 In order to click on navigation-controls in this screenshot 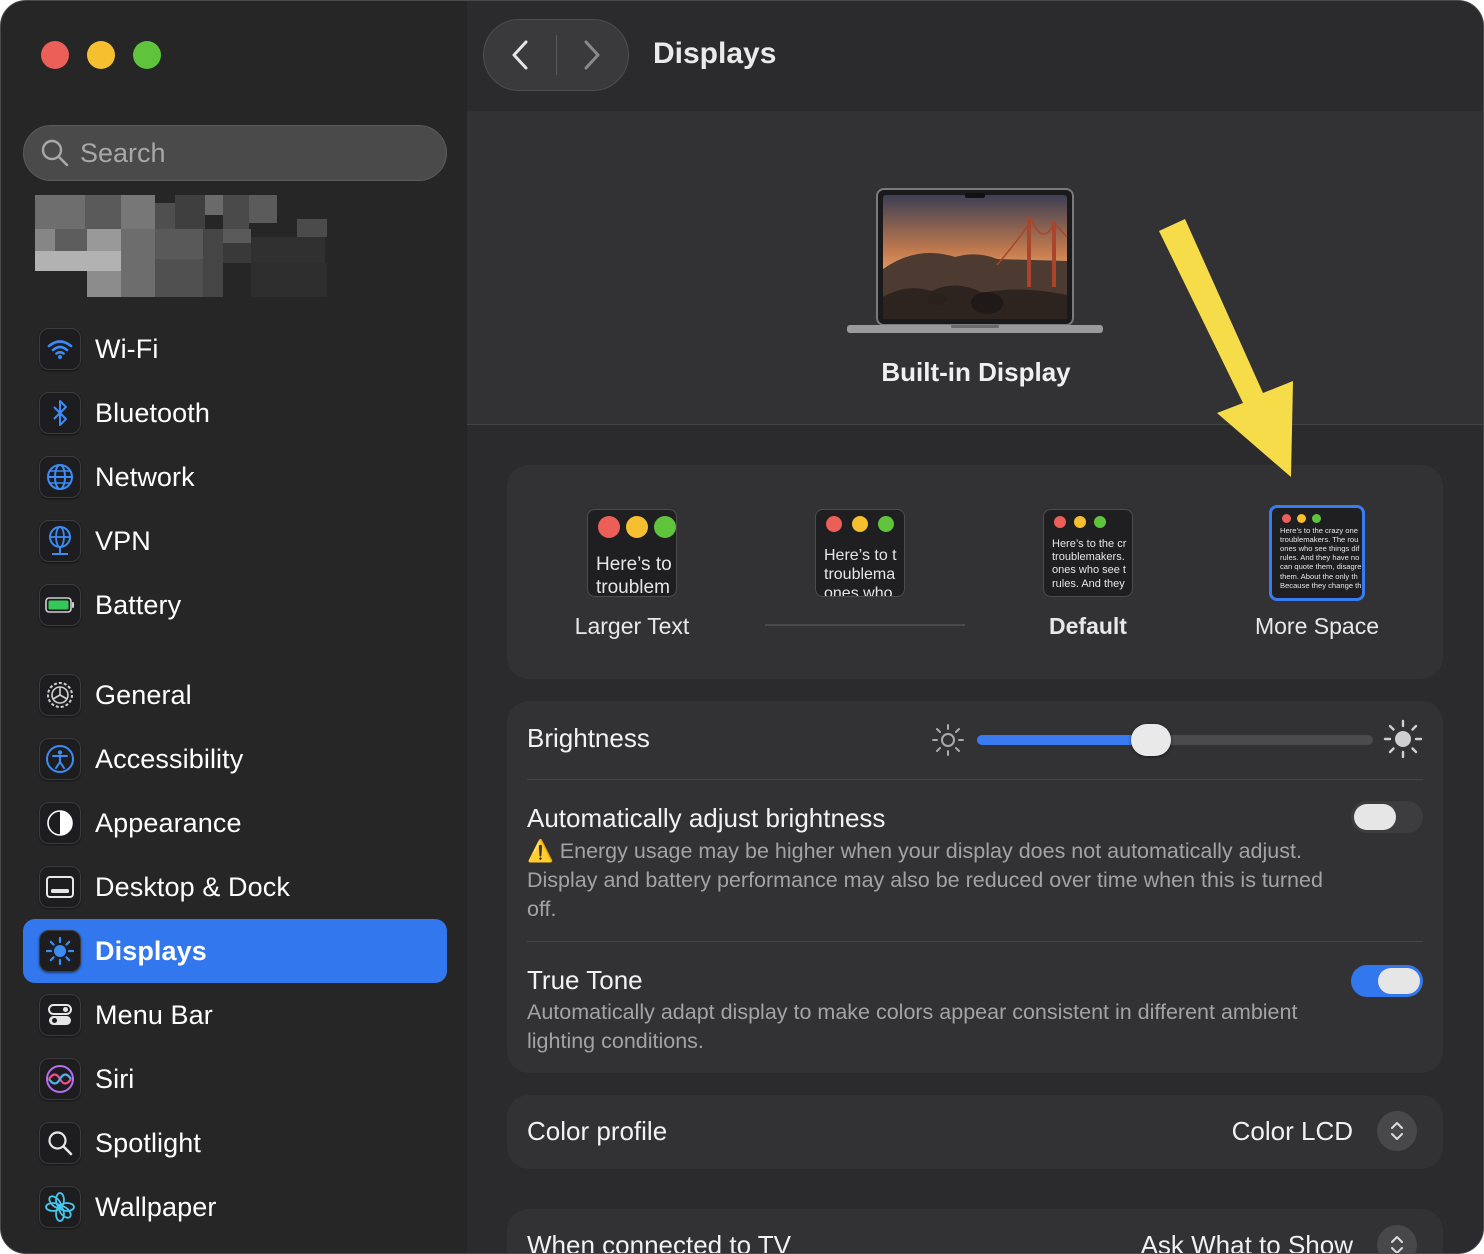, I will do `click(556, 55)`.